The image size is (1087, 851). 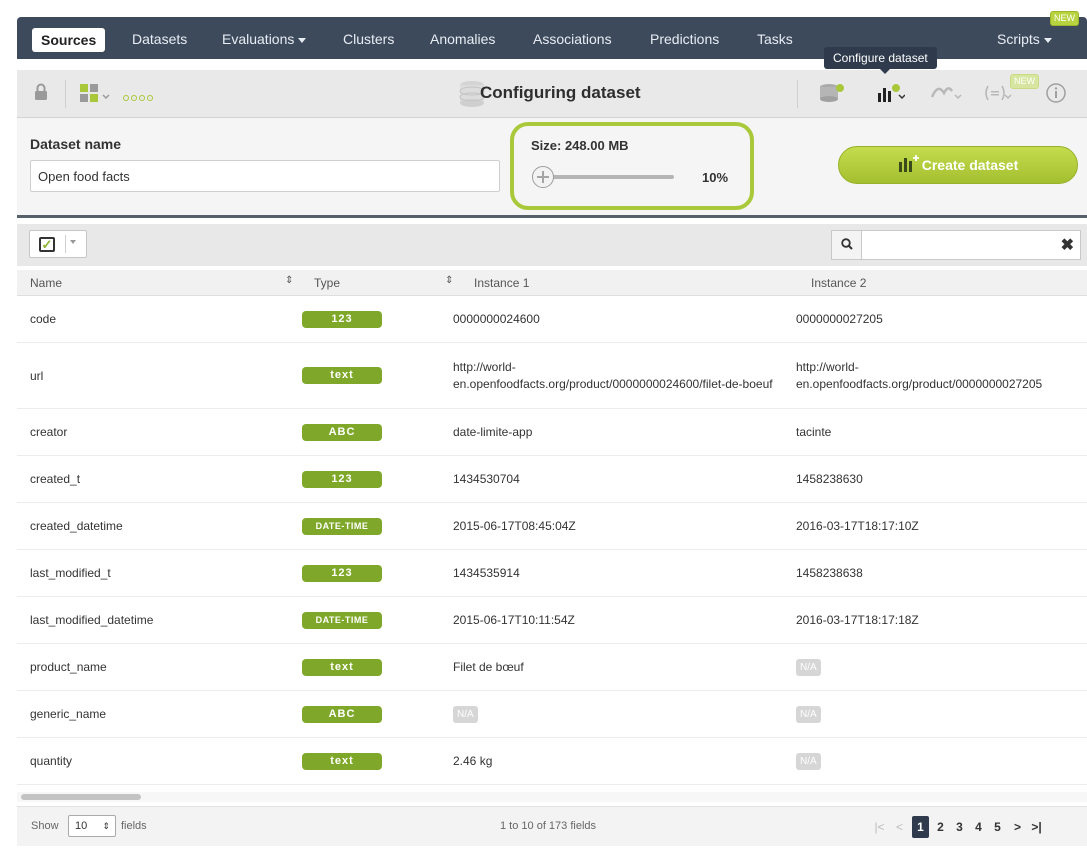 I want to click on formula-icon, so click(x=998, y=94).